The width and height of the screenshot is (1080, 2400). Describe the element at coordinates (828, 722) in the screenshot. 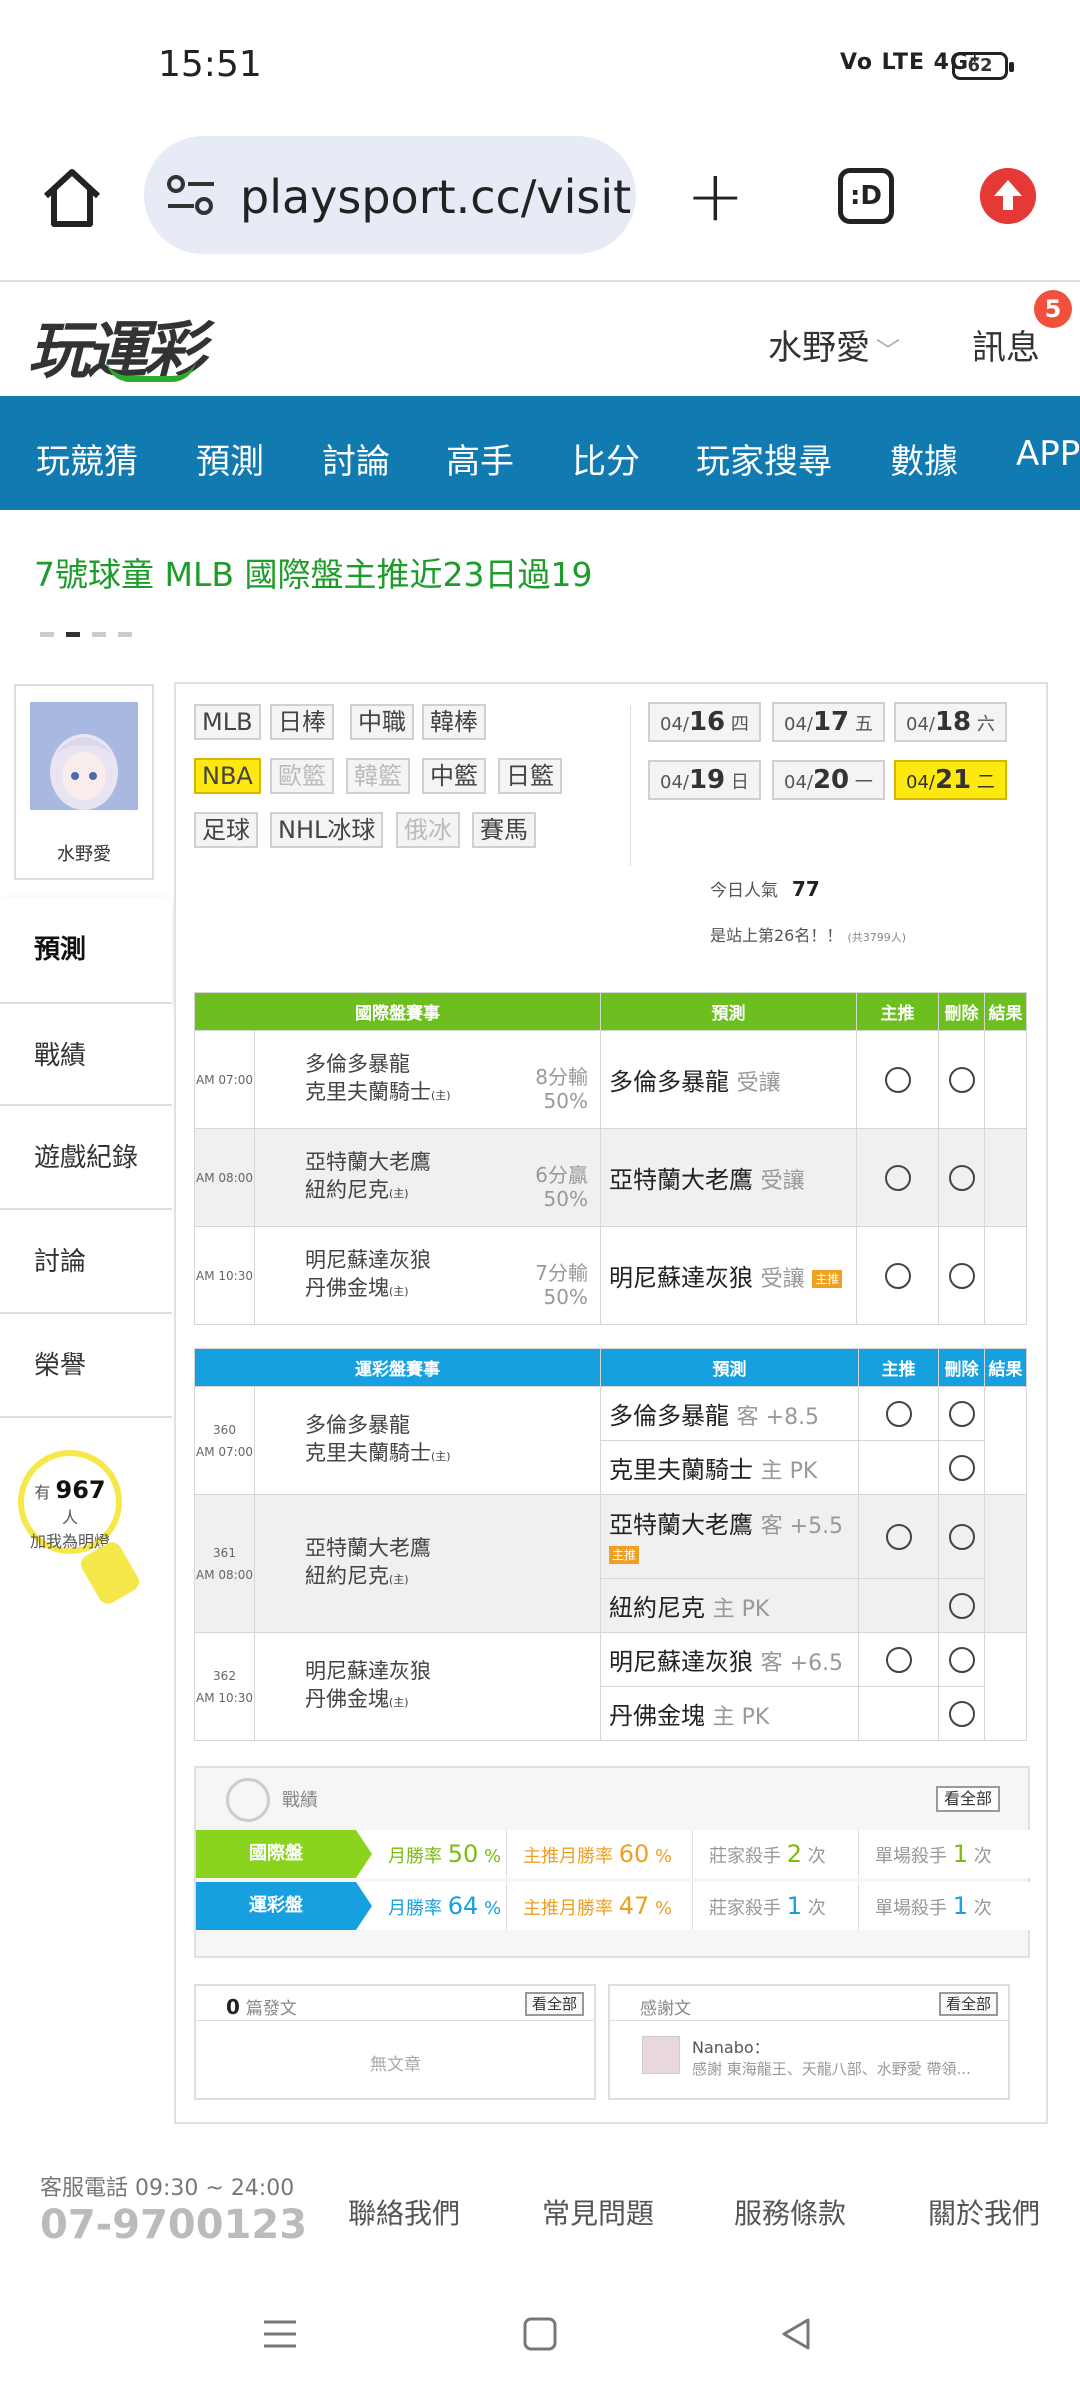

I see `date-tab: 04/17 五` at that location.